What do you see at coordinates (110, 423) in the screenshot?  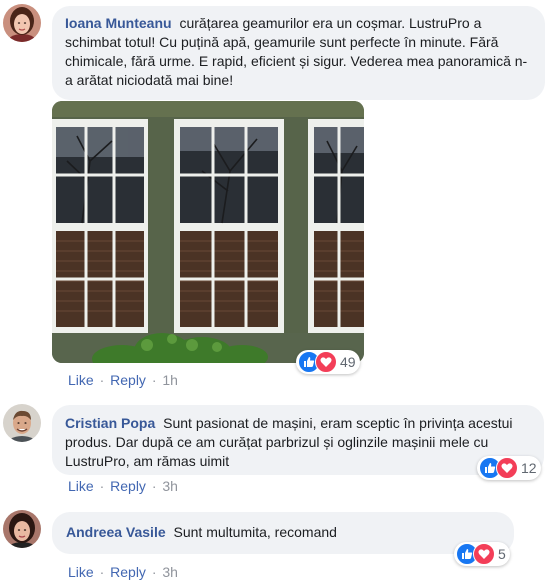 I see `comment-author: Cristian Popa` at bounding box center [110, 423].